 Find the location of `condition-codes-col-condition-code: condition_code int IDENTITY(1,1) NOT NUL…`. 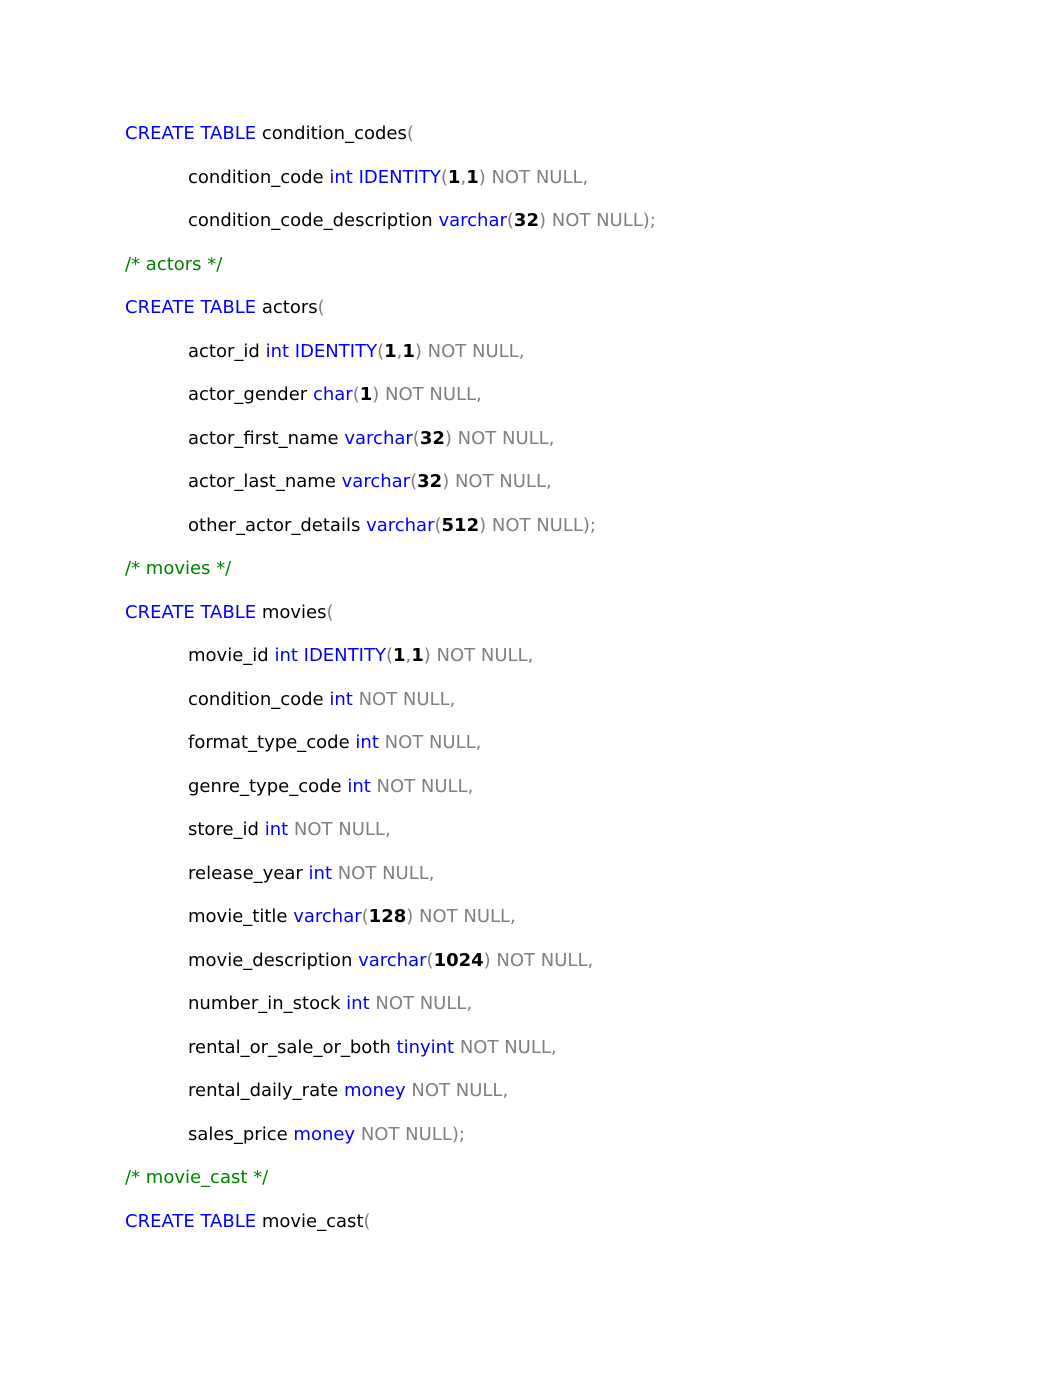

condition-codes-col-condition-code: condition_code int IDENTITY(1,1) NOT NUL… is located at coordinates (593, 188).